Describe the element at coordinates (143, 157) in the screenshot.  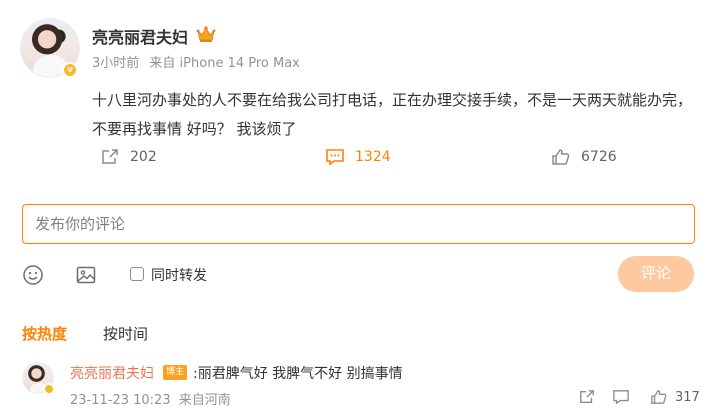
I see `repost-count: 202` at that location.